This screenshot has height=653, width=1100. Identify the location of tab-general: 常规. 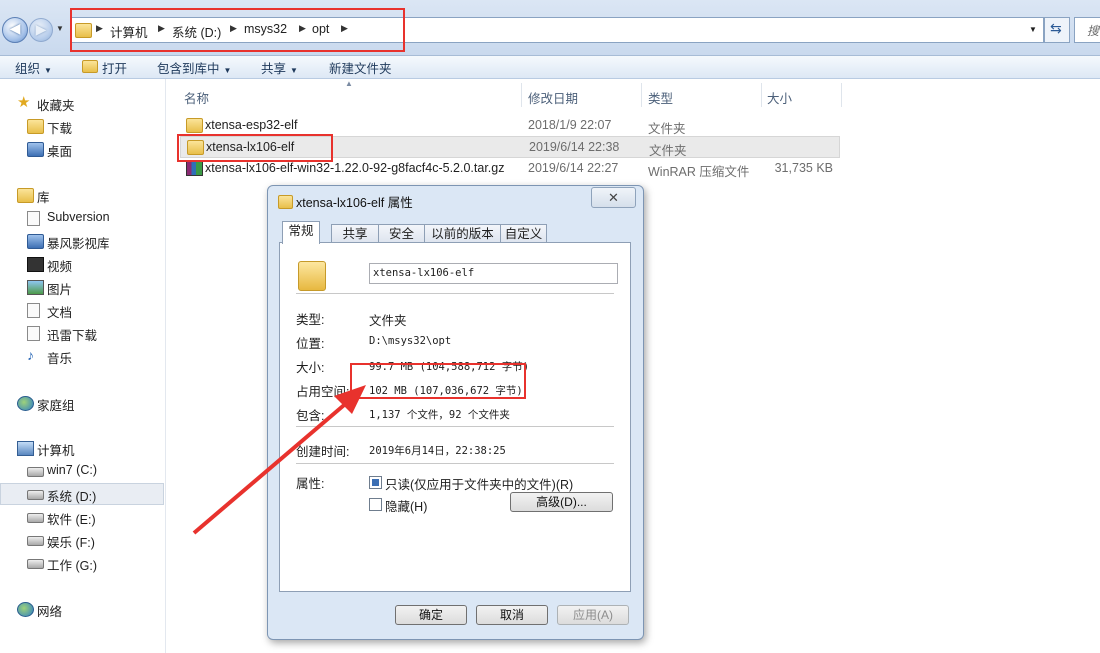
(301, 232).